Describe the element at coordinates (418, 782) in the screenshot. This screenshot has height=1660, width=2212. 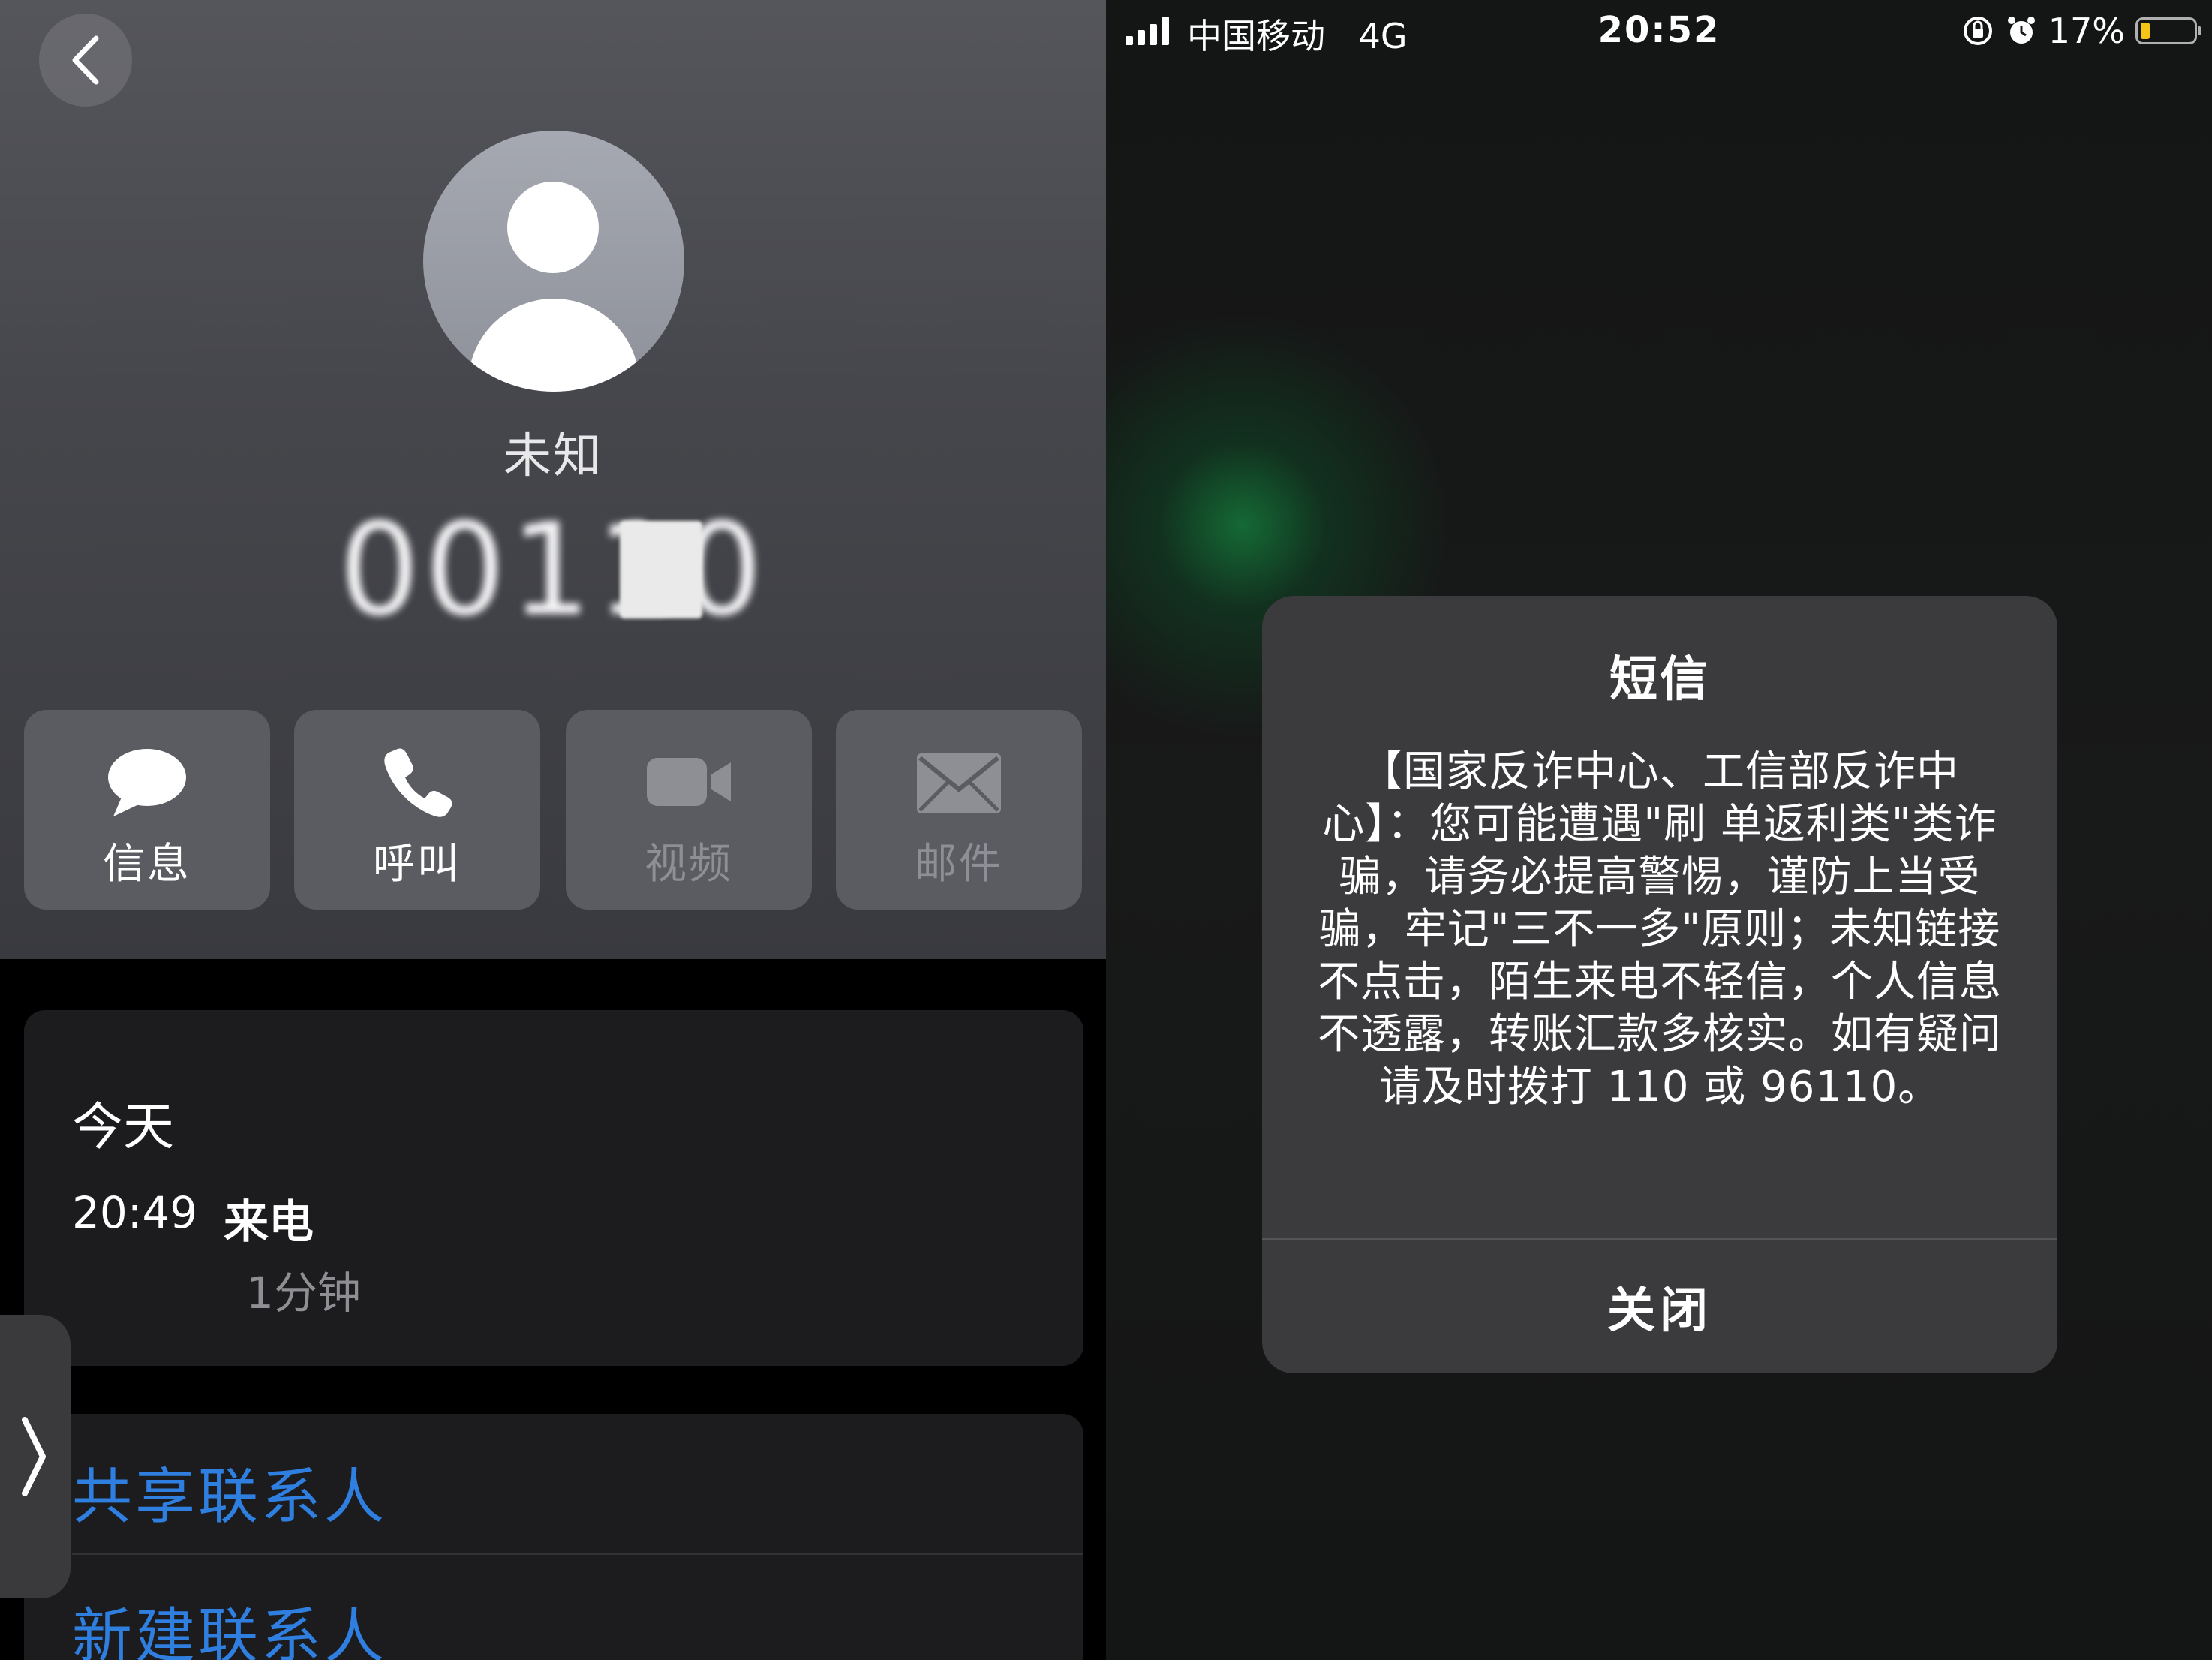
I see `phone-icon` at that location.